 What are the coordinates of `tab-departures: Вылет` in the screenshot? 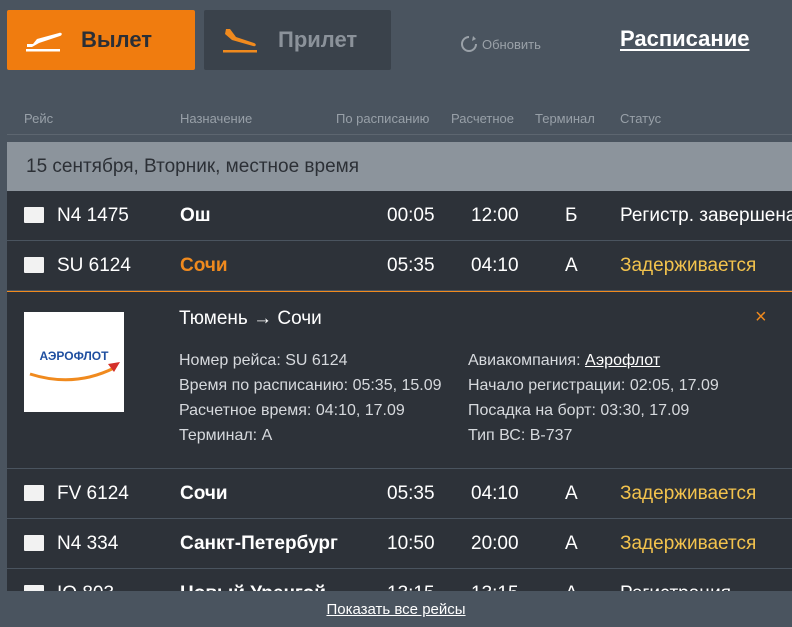 It's located at (101, 40).